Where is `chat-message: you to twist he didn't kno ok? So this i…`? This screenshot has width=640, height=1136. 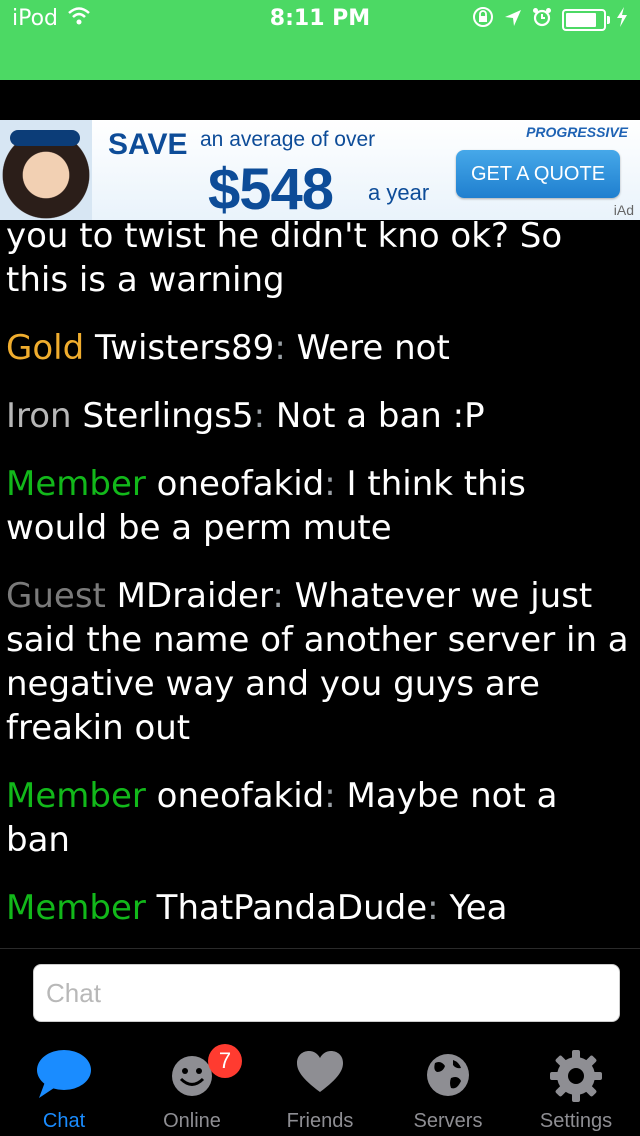
chat-message: you to twist he didn't kno ok? So this i… is located at coordinates (318, 261).